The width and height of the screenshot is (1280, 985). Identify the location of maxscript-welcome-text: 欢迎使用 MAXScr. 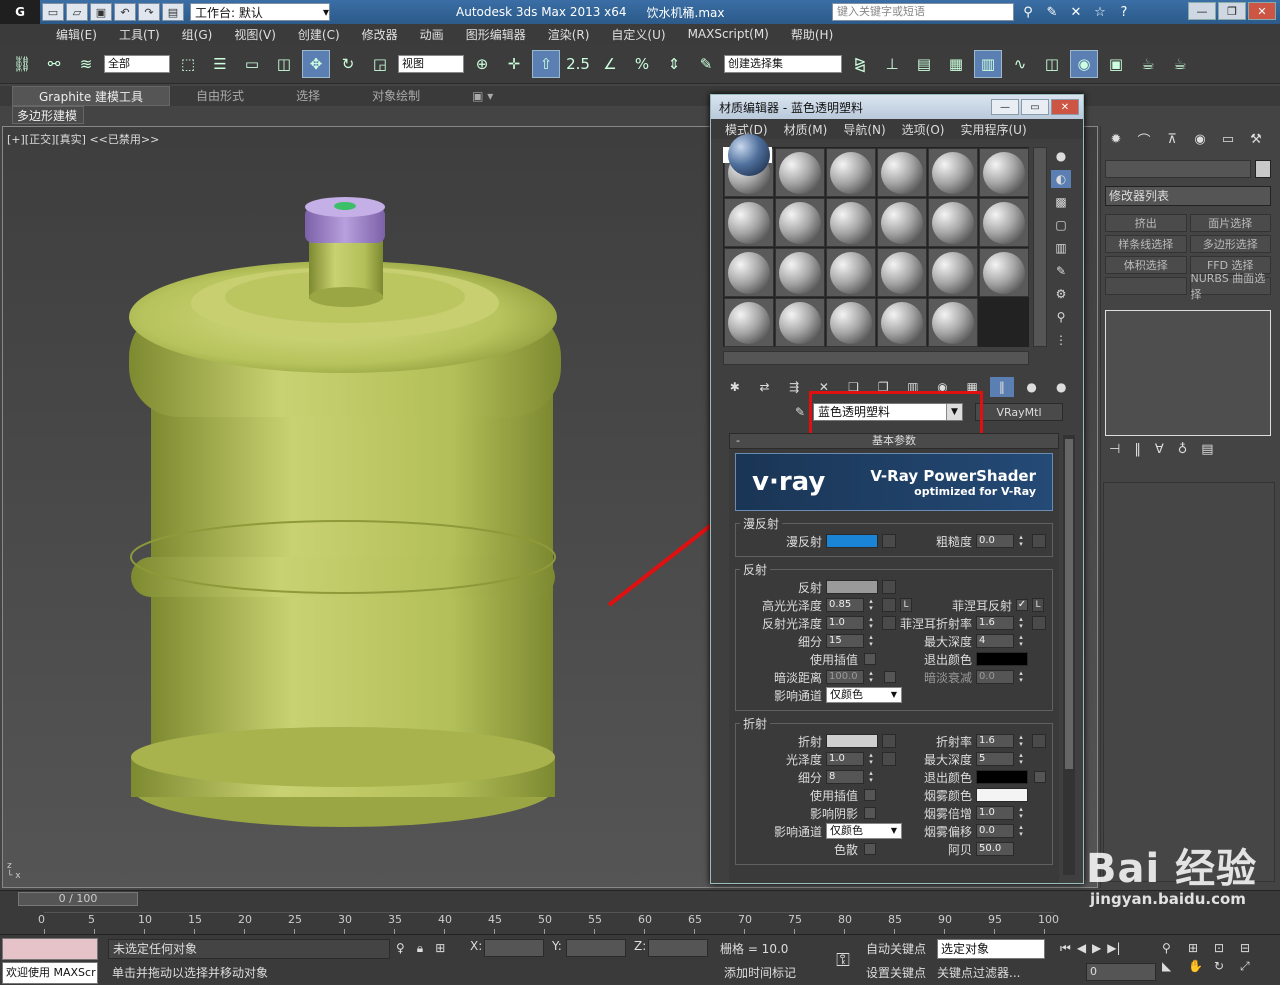
(50, 973).